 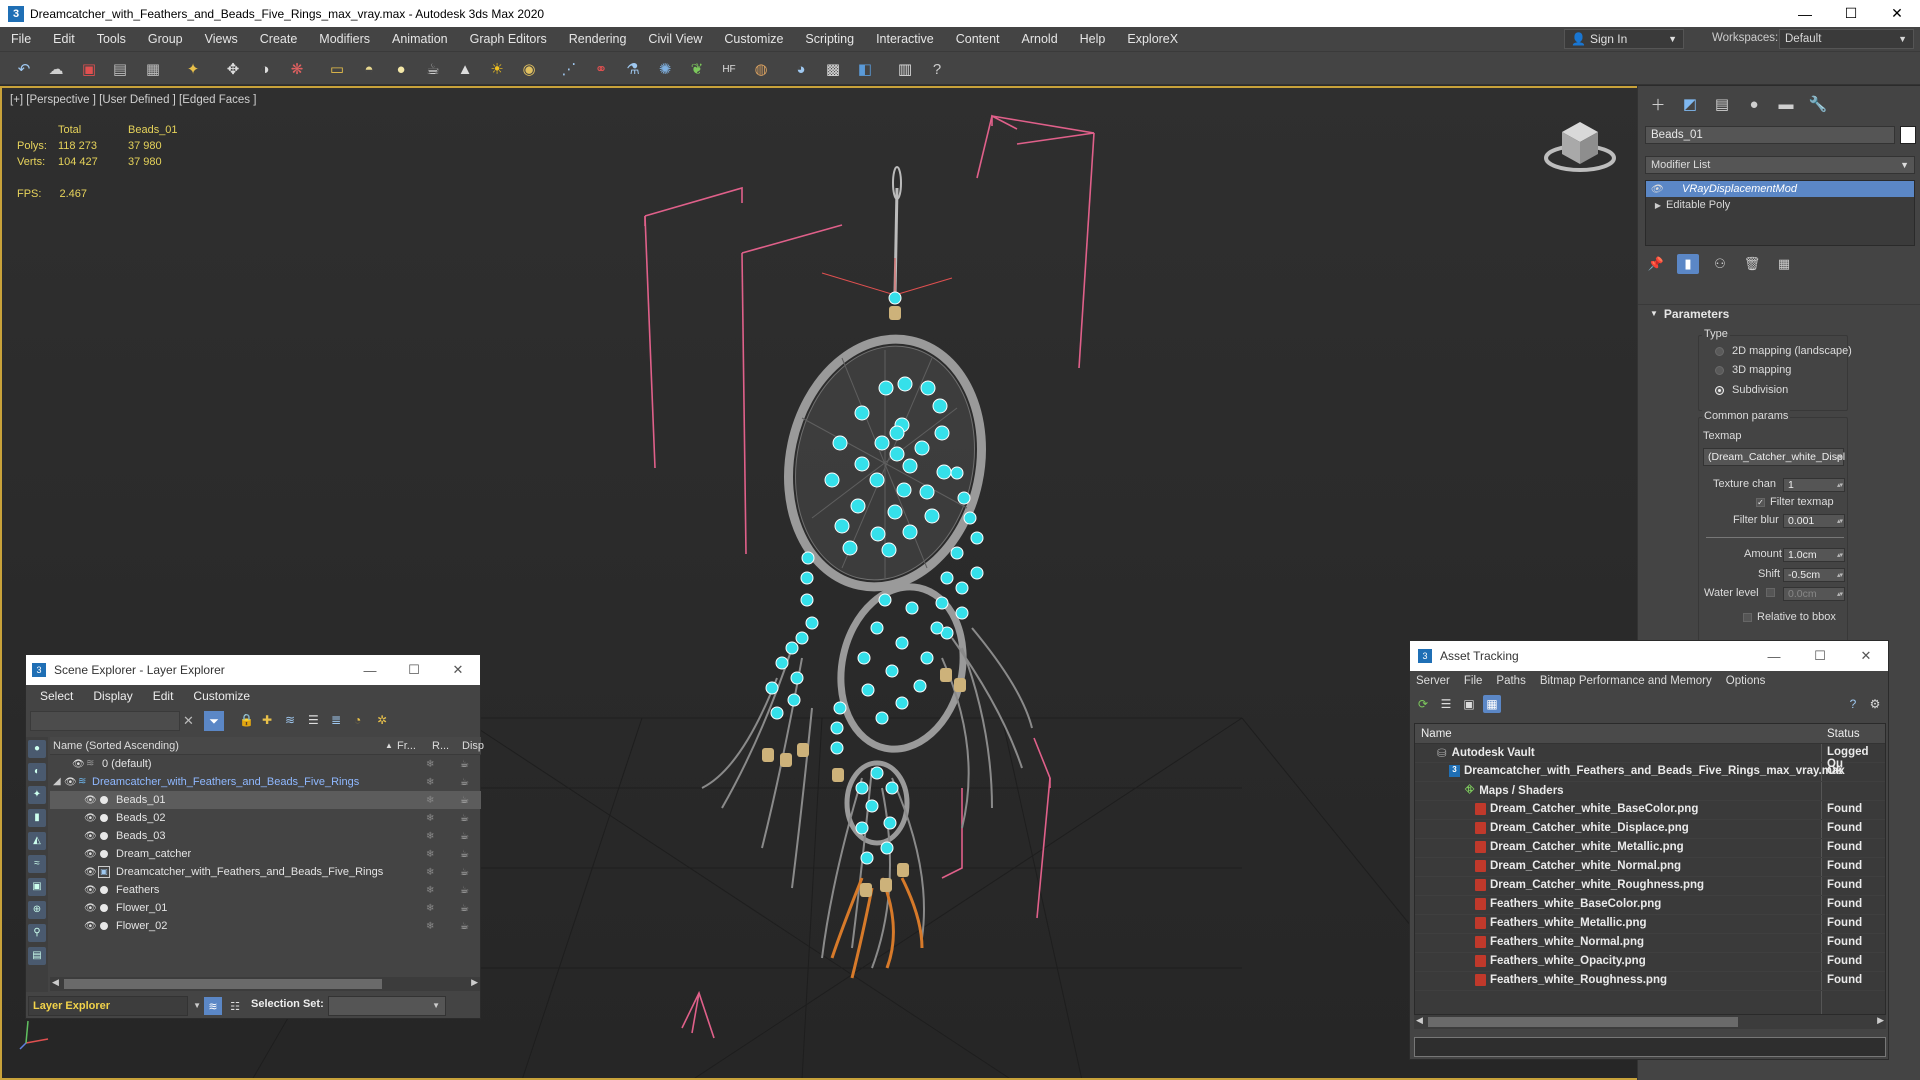 I want to click on at-horizontal-scrollbar: ◀ ▶, so click(x=1650, y=1022).